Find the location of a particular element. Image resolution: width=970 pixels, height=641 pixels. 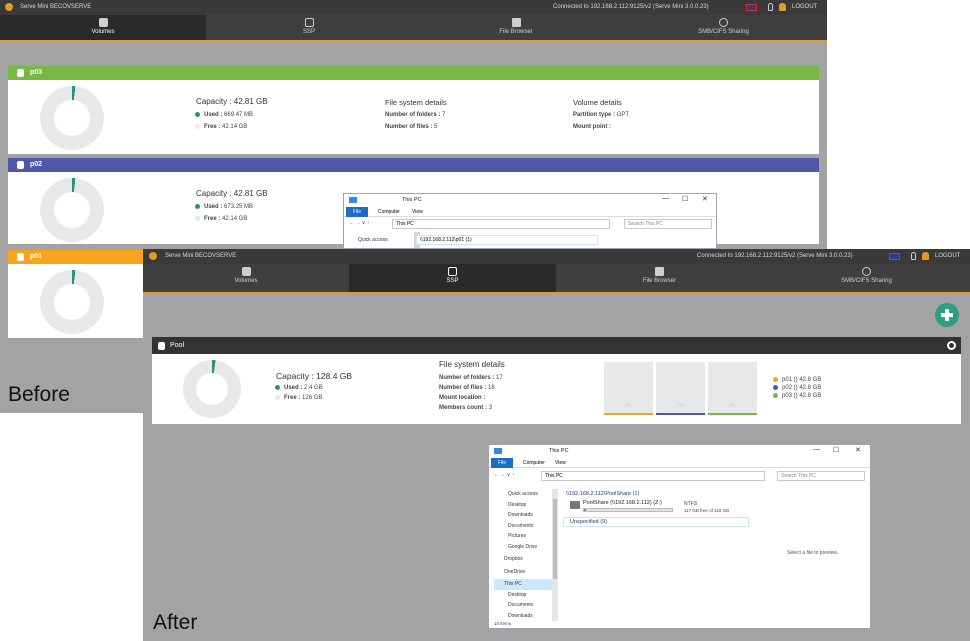

nav-item: Quick access is located at coordinates (523, 494).